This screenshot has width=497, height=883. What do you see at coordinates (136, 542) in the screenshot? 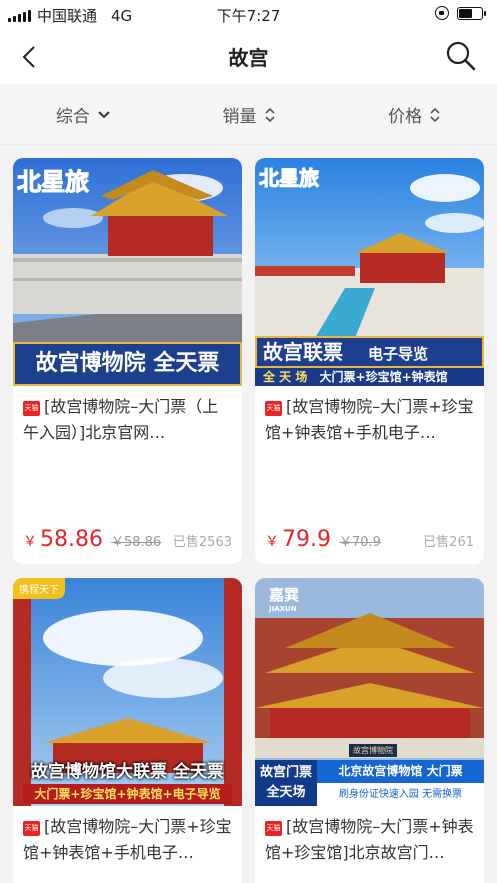
I see `original-price: ￥58.86` at bounding box center [136, 542].